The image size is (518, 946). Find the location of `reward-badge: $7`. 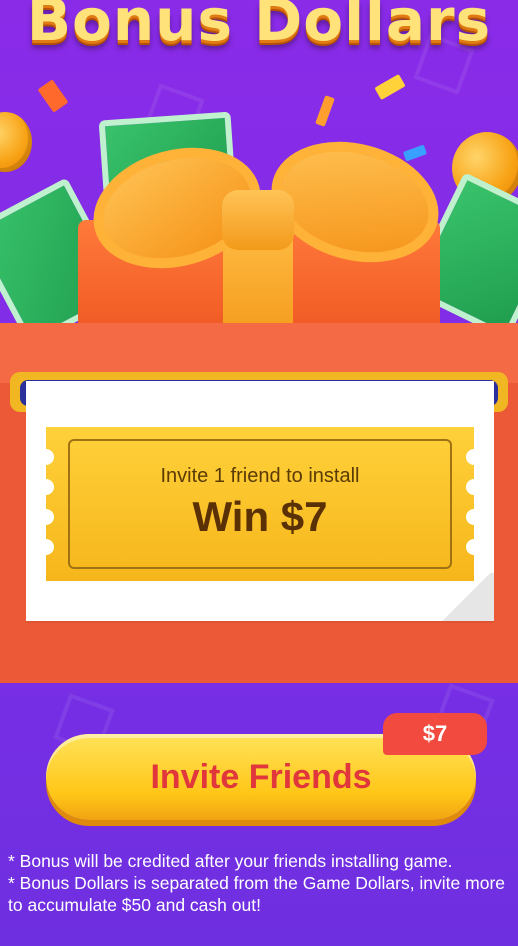

reward-badge: $7 is located at coordinates (435, 734).